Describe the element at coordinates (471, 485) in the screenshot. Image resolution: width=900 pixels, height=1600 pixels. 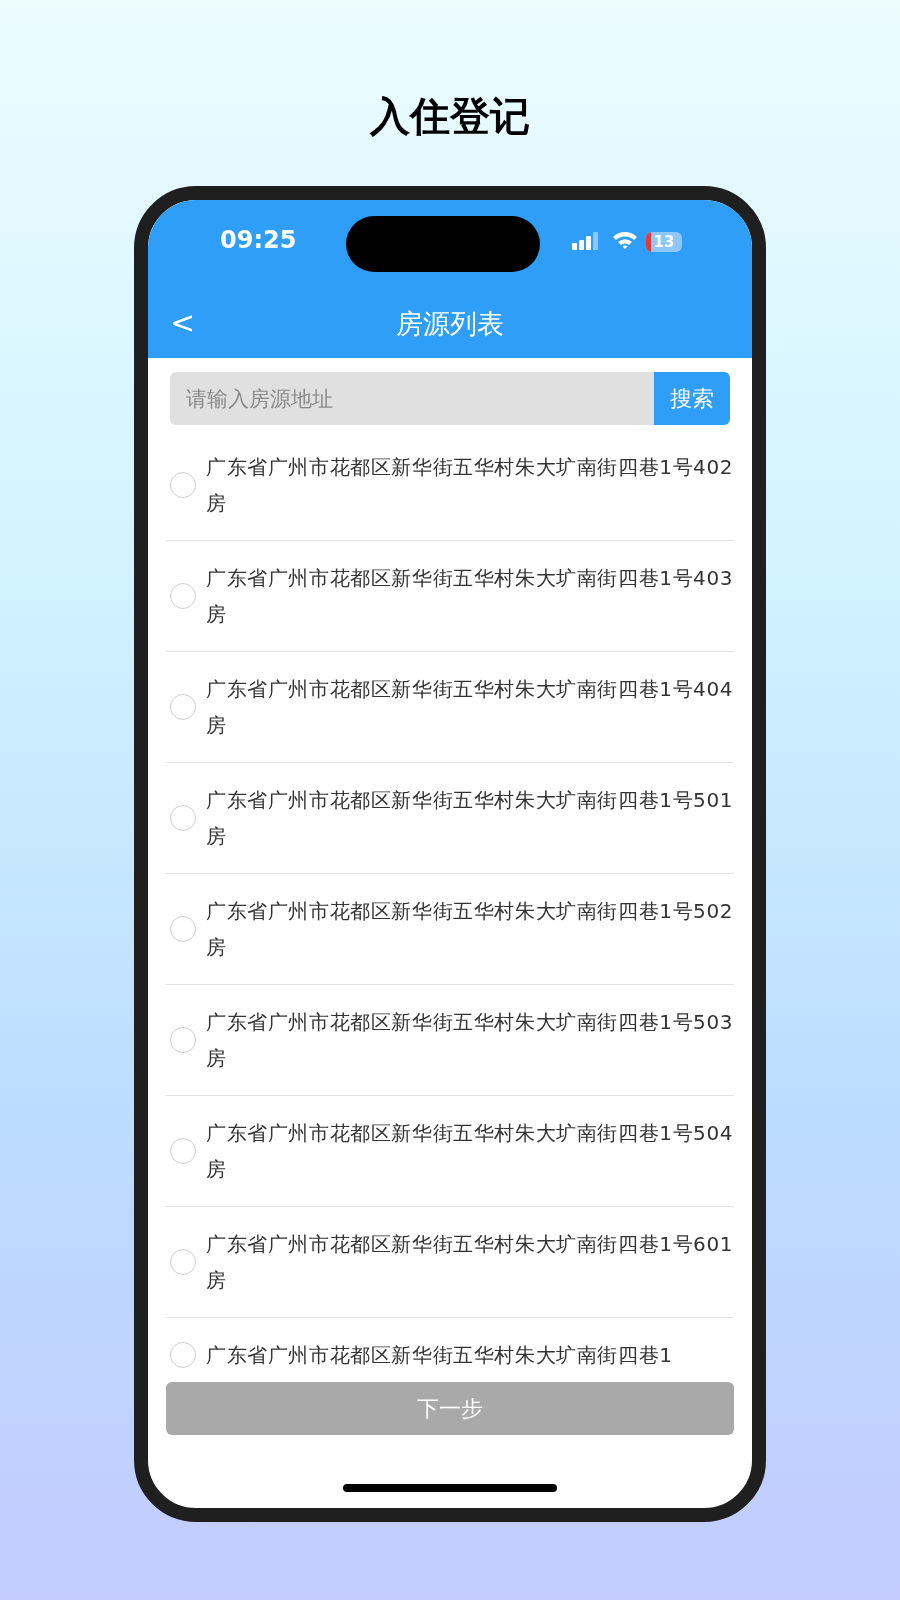
I see `listing-address: 广东省广州市花都区新华街五华村朱大圹南街四巷1号402房` at that location.